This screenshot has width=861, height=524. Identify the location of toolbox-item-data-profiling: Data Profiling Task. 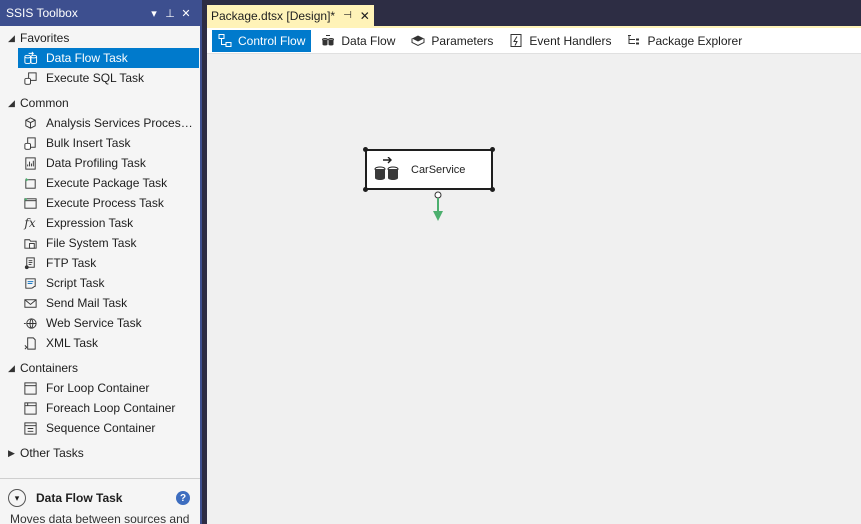
(100, 163).